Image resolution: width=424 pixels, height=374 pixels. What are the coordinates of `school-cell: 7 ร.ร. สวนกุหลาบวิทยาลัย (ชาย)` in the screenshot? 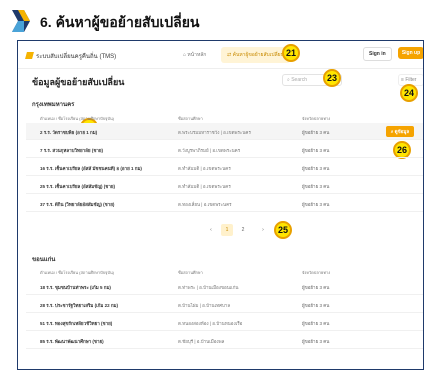 It's located at (72, 150).